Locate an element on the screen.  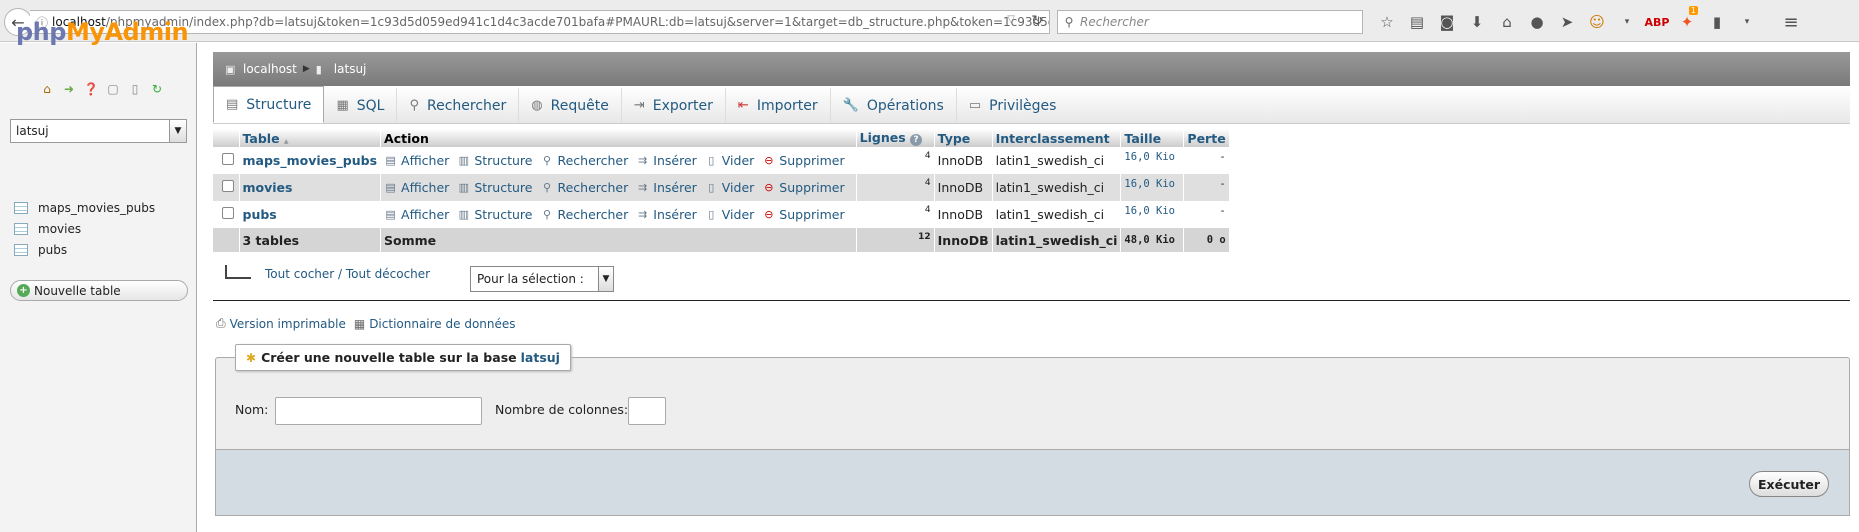
check-all-link: Tout cocher / Tout décocher is located at coordinates (347, 274).